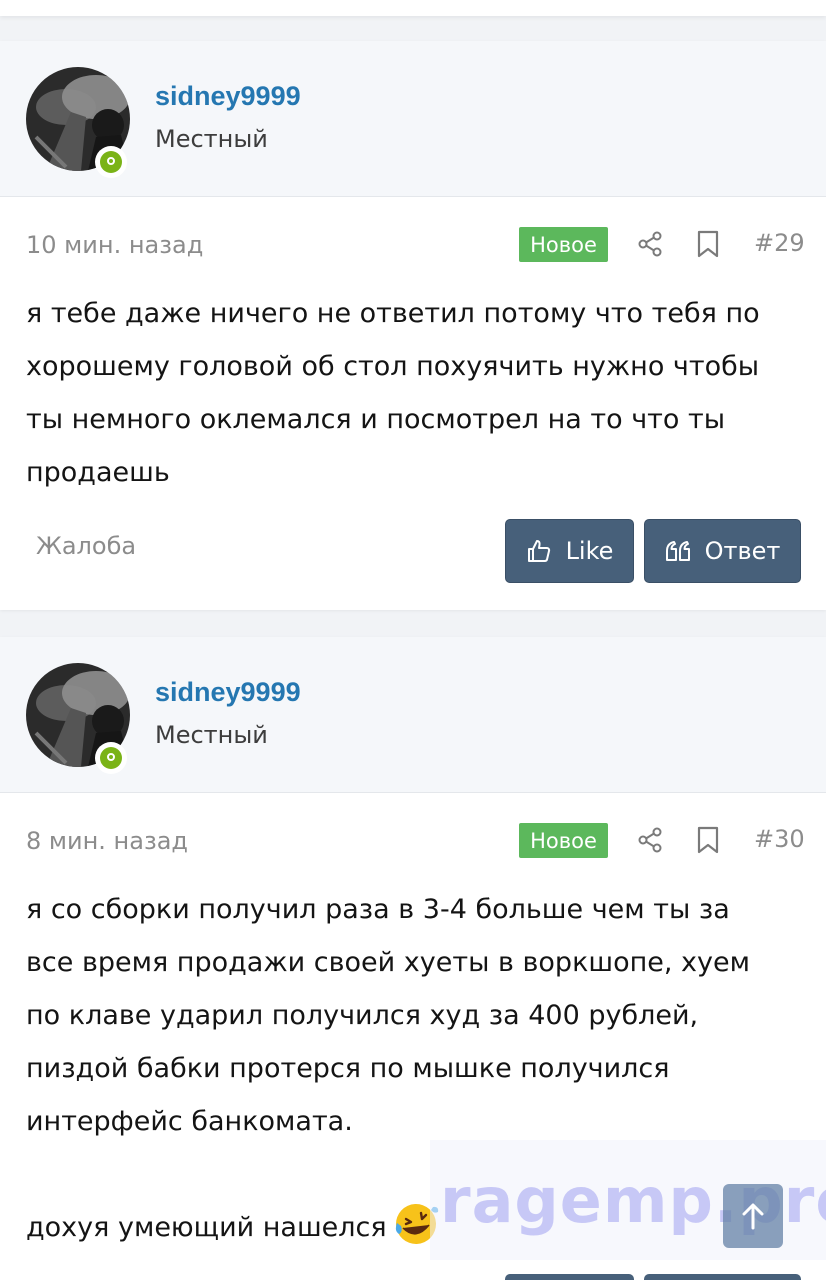 The height and width of the screenshot is (1280, 826). Describe the element at coordinates (569, 1277) in the screenshot. I see `like-button-partial` at that location.